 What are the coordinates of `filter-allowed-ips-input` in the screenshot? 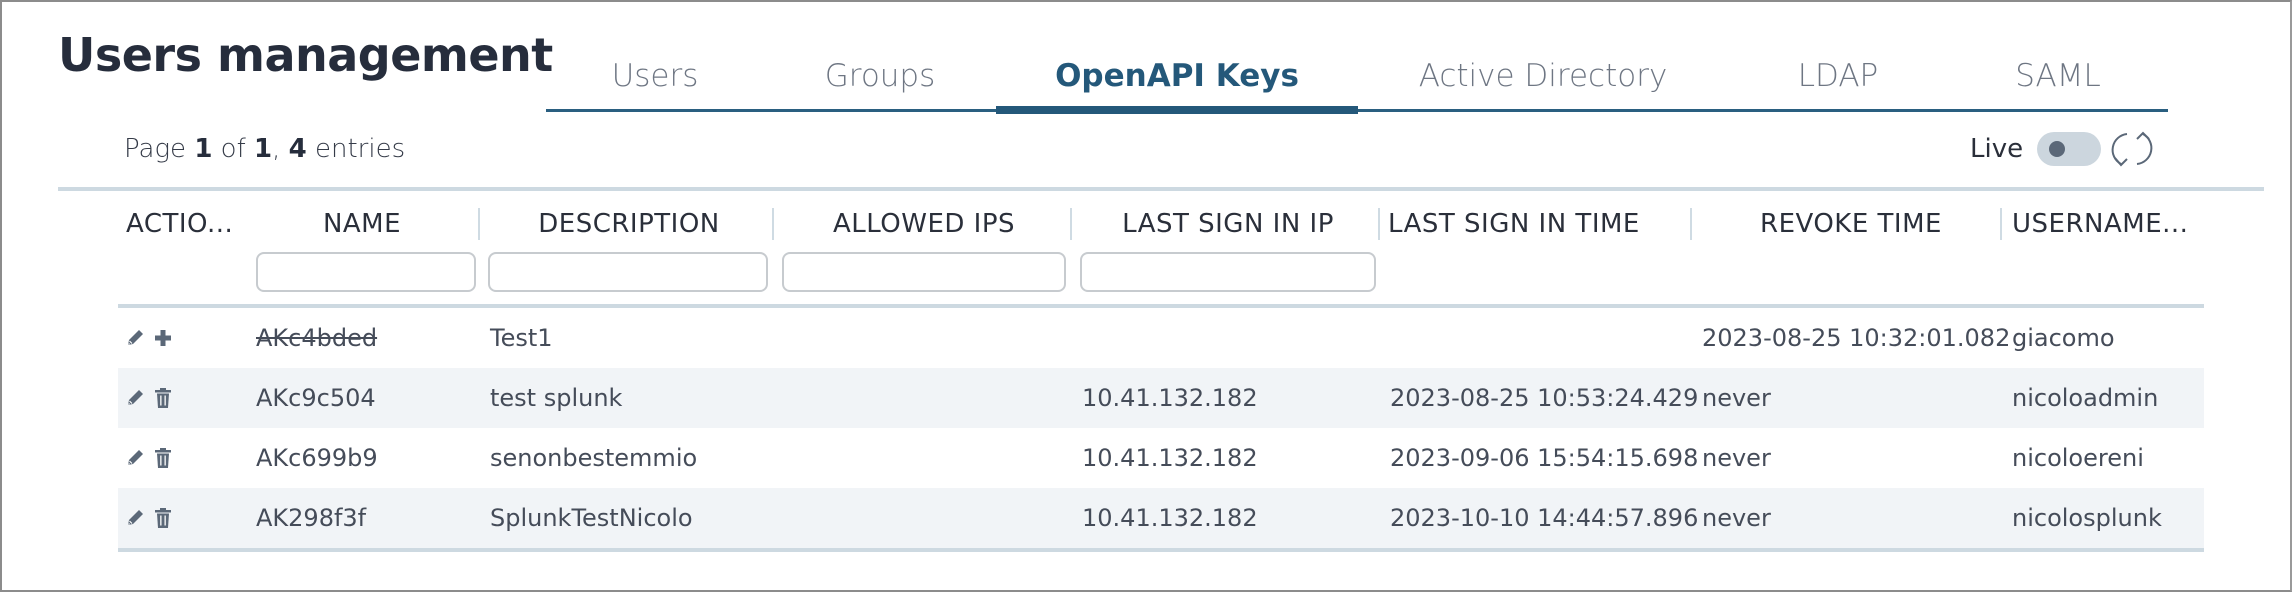 It's located at (924, 272).